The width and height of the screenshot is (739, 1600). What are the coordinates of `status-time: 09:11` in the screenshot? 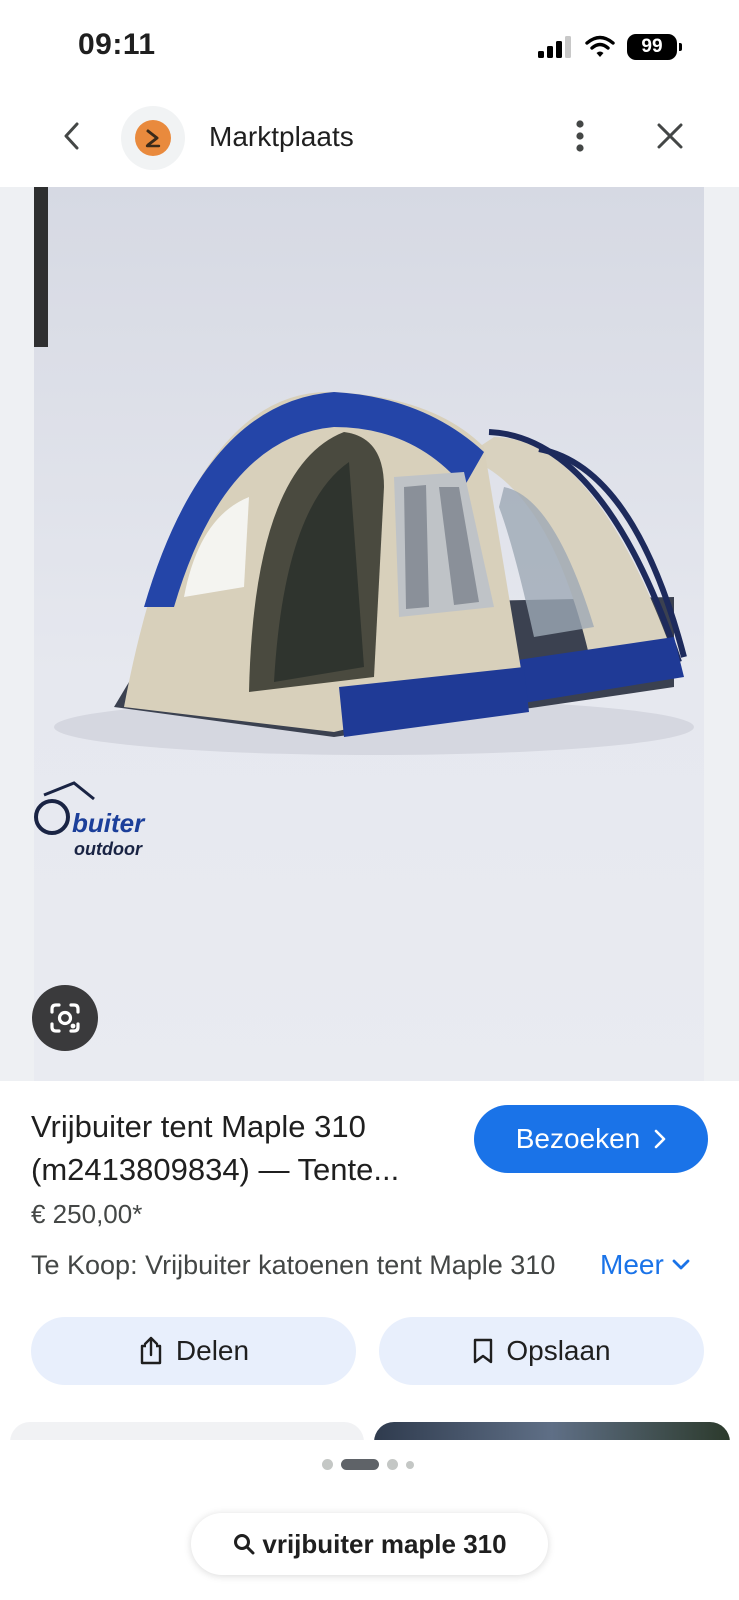 It's located at (117, 44).